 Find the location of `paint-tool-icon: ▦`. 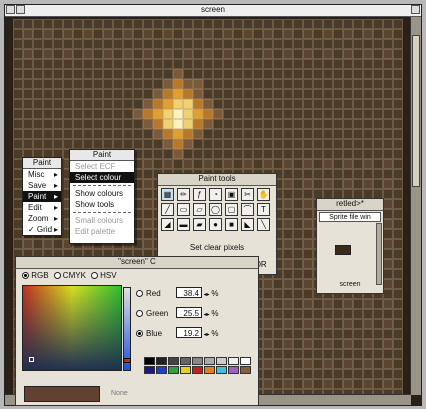

paint-tool-icon: ▦ is located at coordinates (167, 194).